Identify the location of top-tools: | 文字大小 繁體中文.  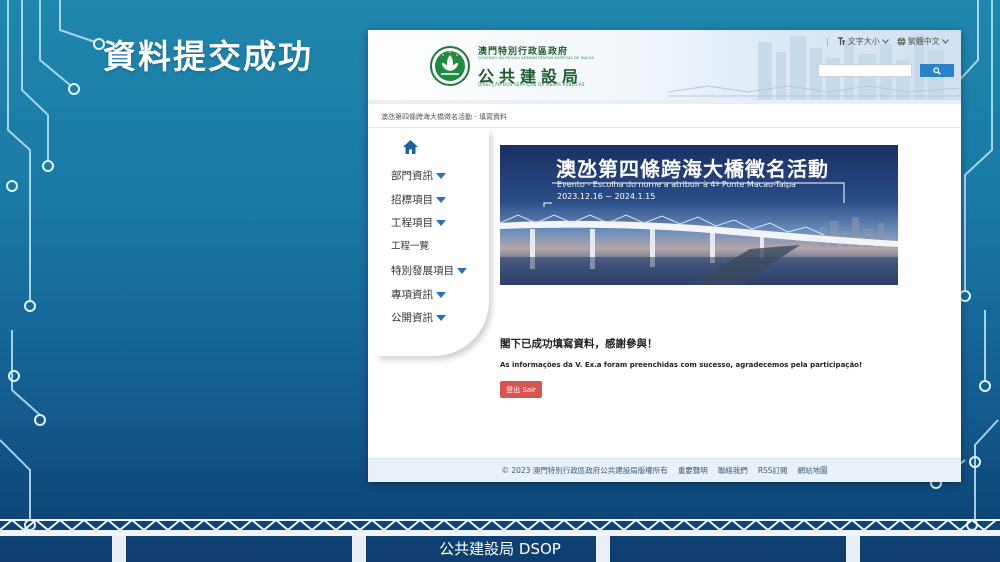
(887, 41).